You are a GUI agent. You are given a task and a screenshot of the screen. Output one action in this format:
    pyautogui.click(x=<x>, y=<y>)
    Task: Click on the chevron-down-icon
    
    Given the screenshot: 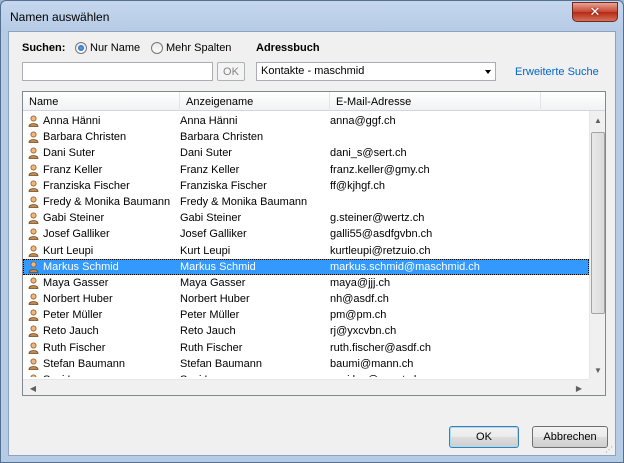 What is the action you would take?
    pyautogui.click(x=488, y=72)
    